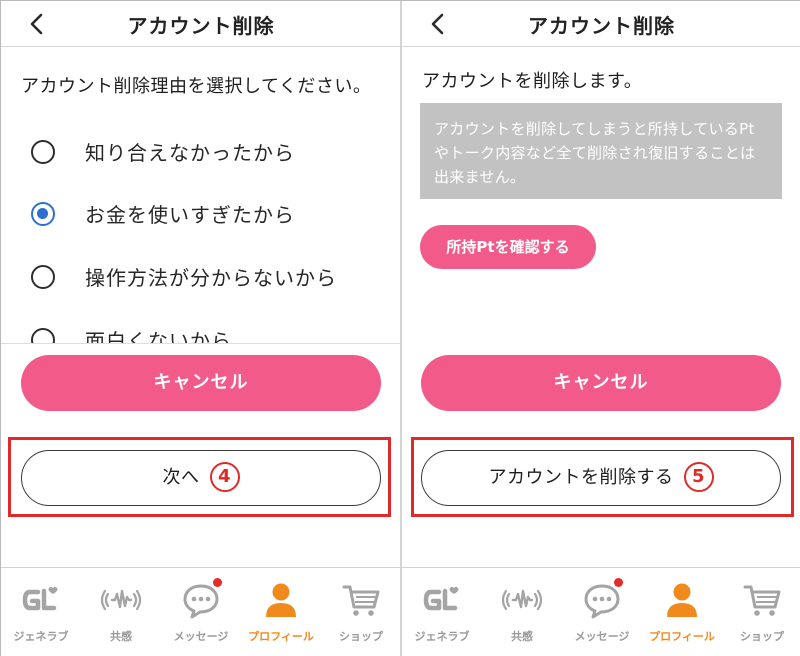 The image size is (800, 656). I want to click on radio-button-selected, so click(43, 214).